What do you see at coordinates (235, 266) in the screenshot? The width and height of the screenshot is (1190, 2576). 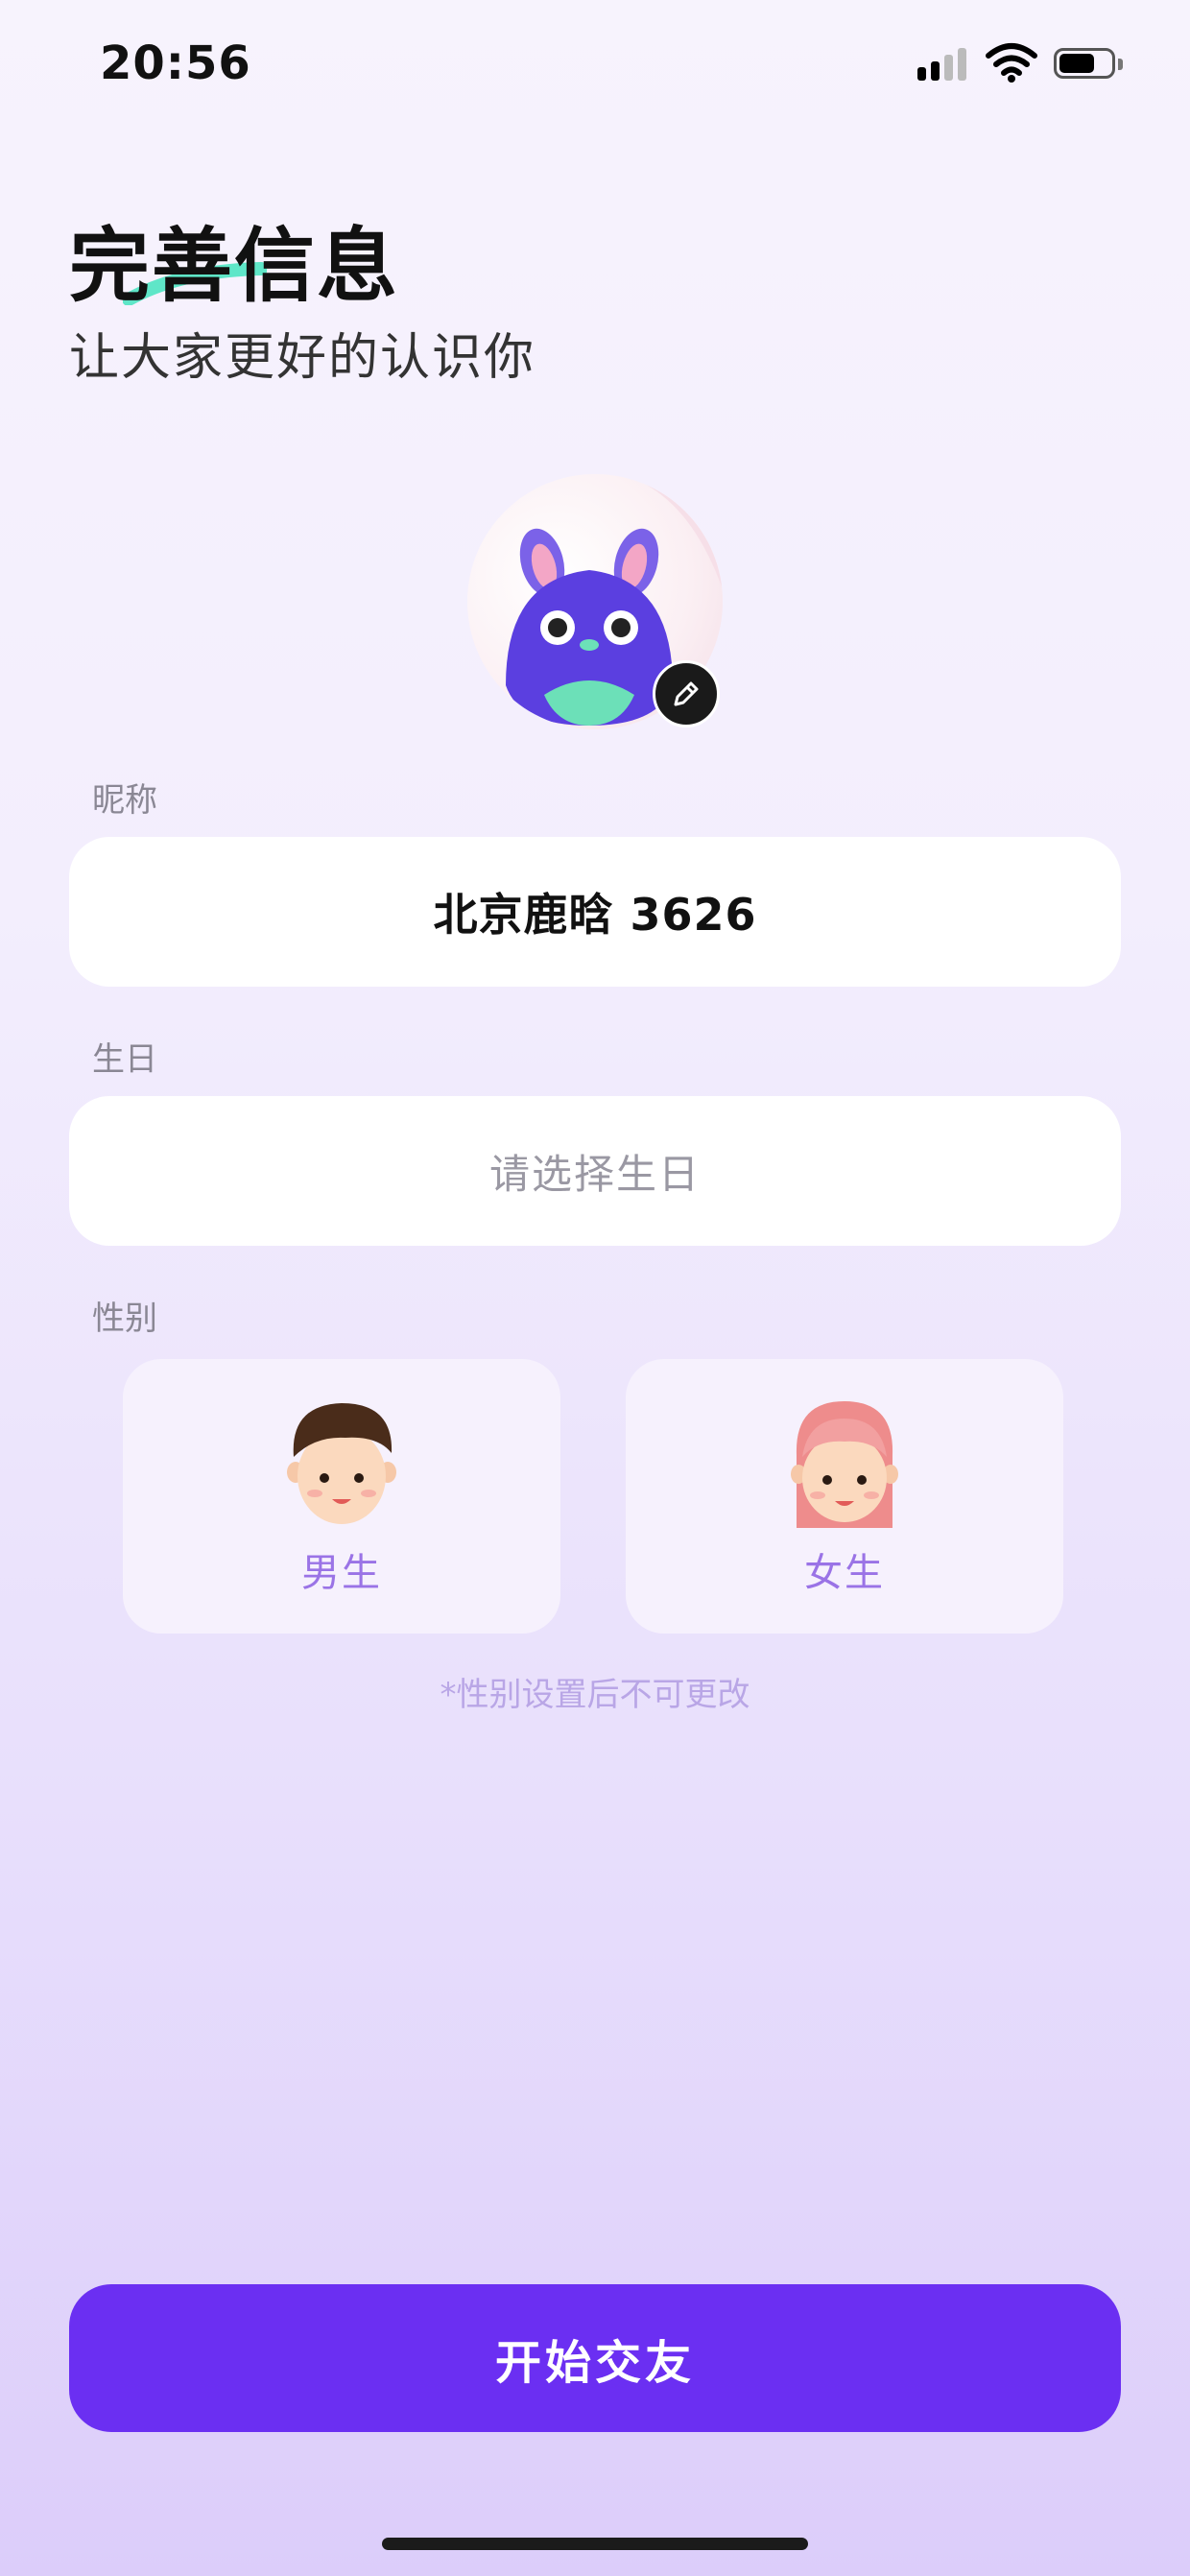 I see `page-title: 完善信息` at bounding box center [235, 266].